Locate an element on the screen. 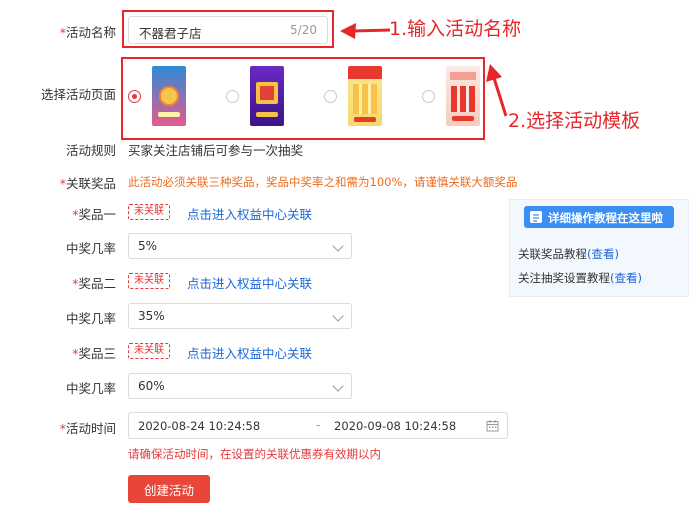 The image size is (694, 514). help-line-2-text: 关注抽奖设置教程 is located at coordinates (564, 278).